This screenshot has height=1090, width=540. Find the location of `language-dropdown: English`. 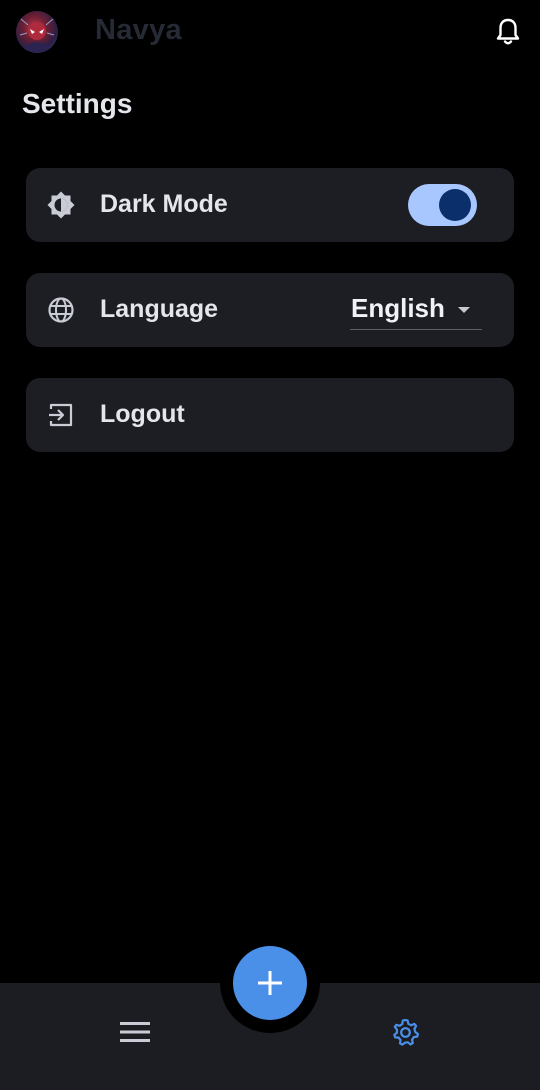

language-dropdown: English is located at coordinates (416, 310).